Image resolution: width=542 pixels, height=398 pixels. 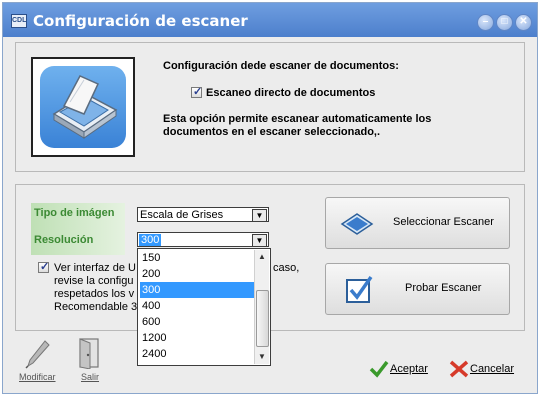 What do you see at coordinates (262, 357) in the screenshot?
I see `scroll-down-icon: ▼` at bounding box center [262, 357].